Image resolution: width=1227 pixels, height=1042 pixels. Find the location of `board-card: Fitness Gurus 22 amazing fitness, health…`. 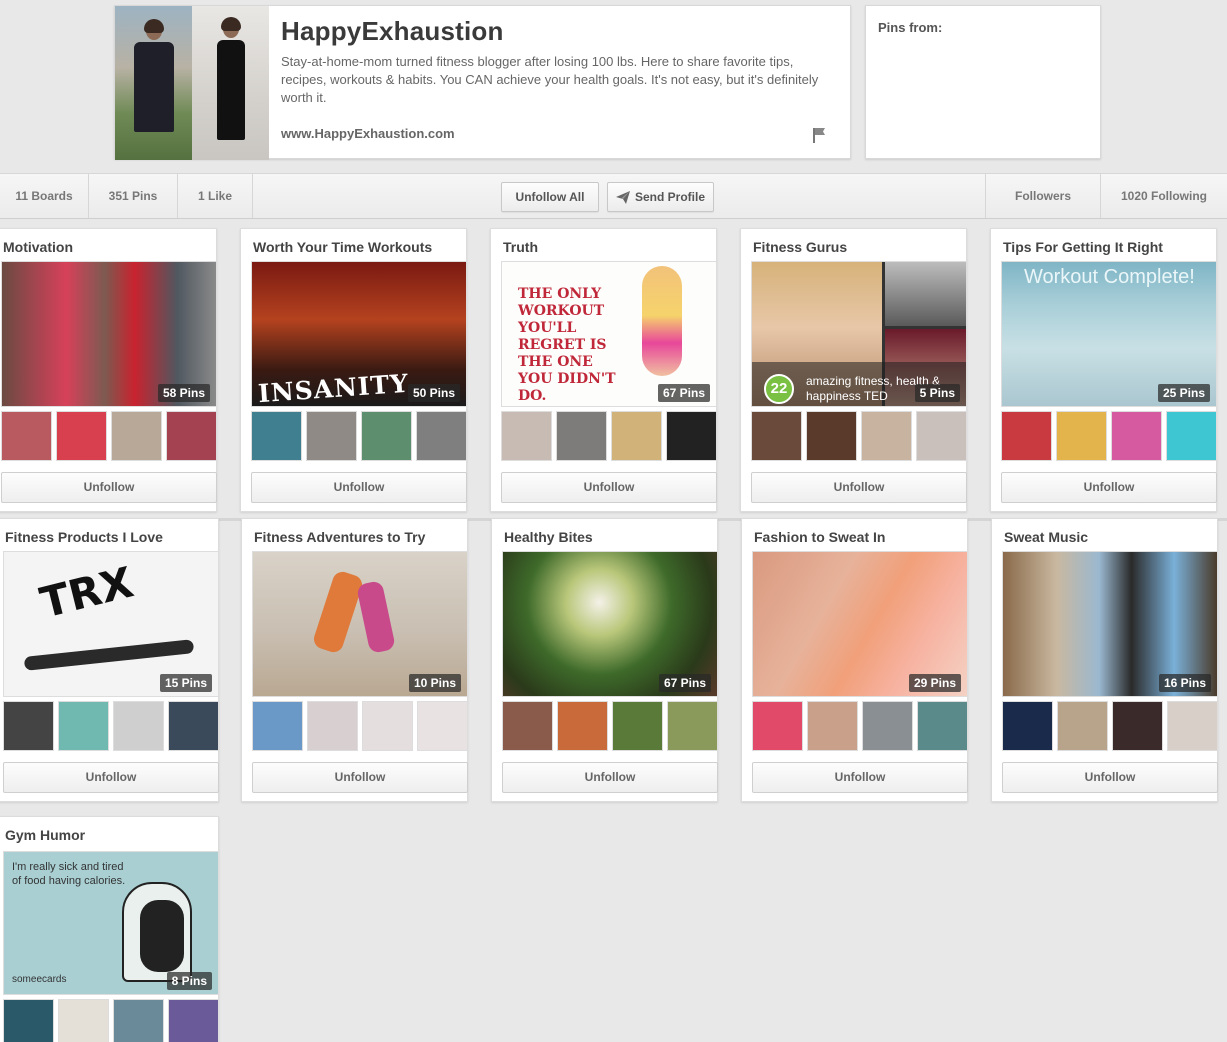

board-card: Fitness Gurus 22 amazing fitness, health… is located at coordinates (853, 370).